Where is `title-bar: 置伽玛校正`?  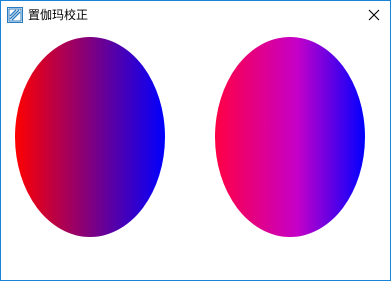
title-bar: 置伽玛校正 is located at coordinates (195, 16).